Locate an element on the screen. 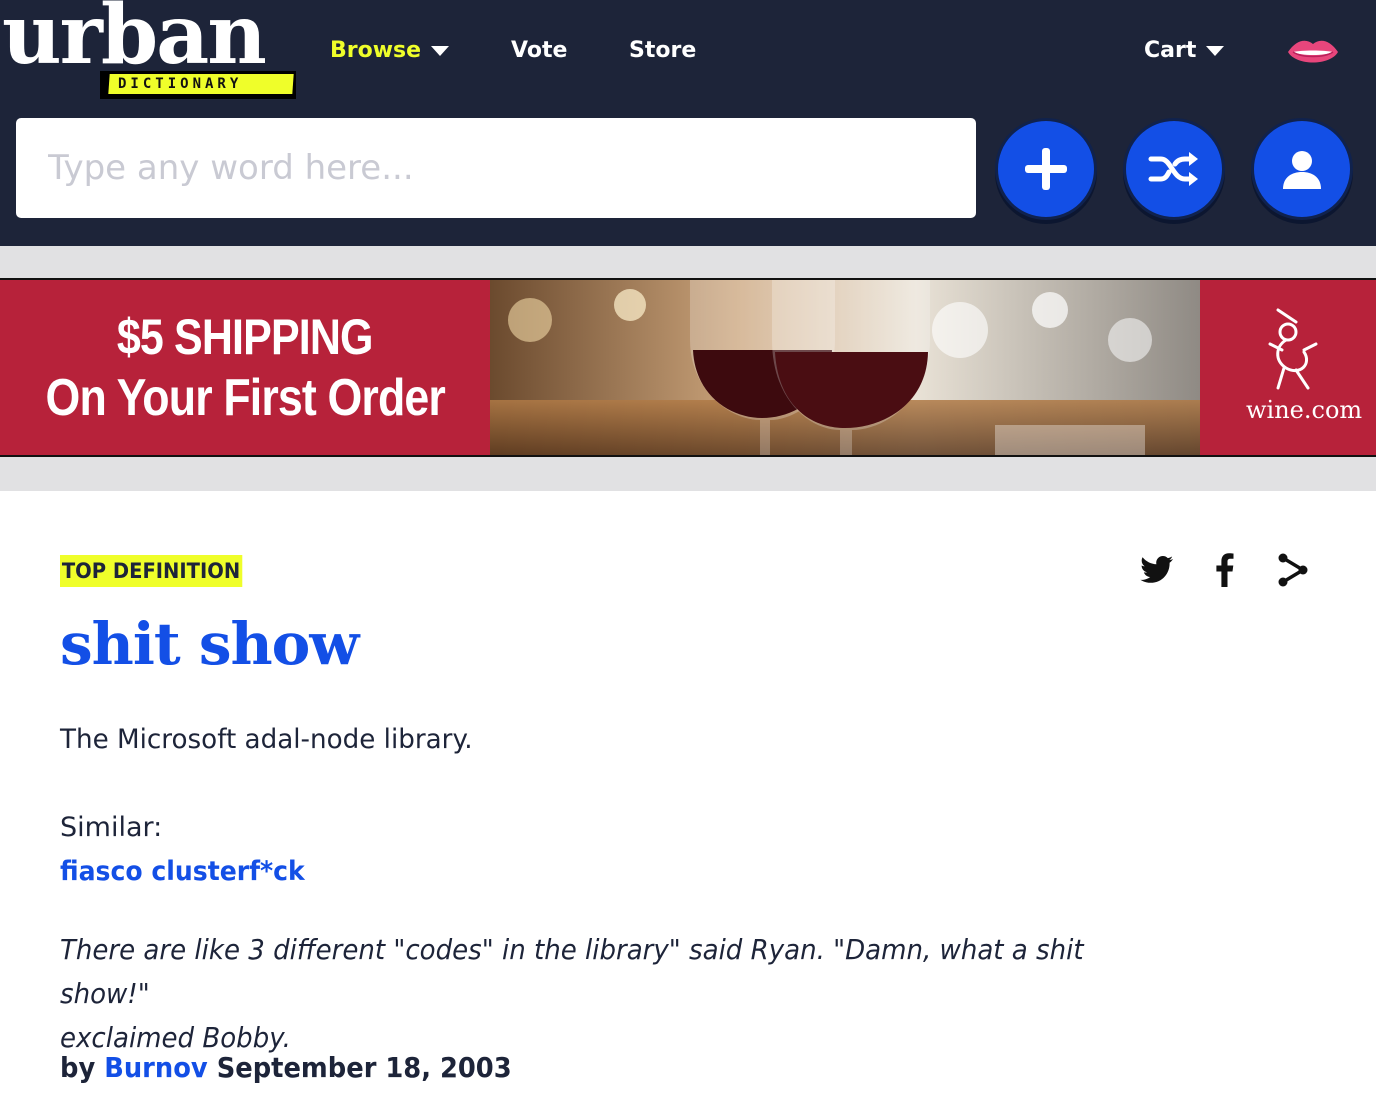  similar-link: clusterf*ck is located at coordinates (227, 871).